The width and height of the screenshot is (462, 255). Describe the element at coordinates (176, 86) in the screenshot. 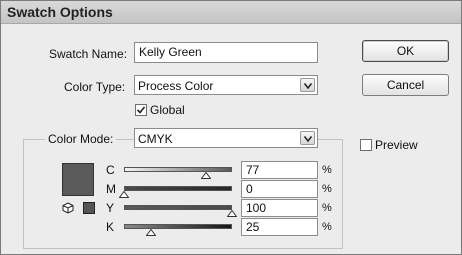

I see `color-type-value: Process Color` at that location.